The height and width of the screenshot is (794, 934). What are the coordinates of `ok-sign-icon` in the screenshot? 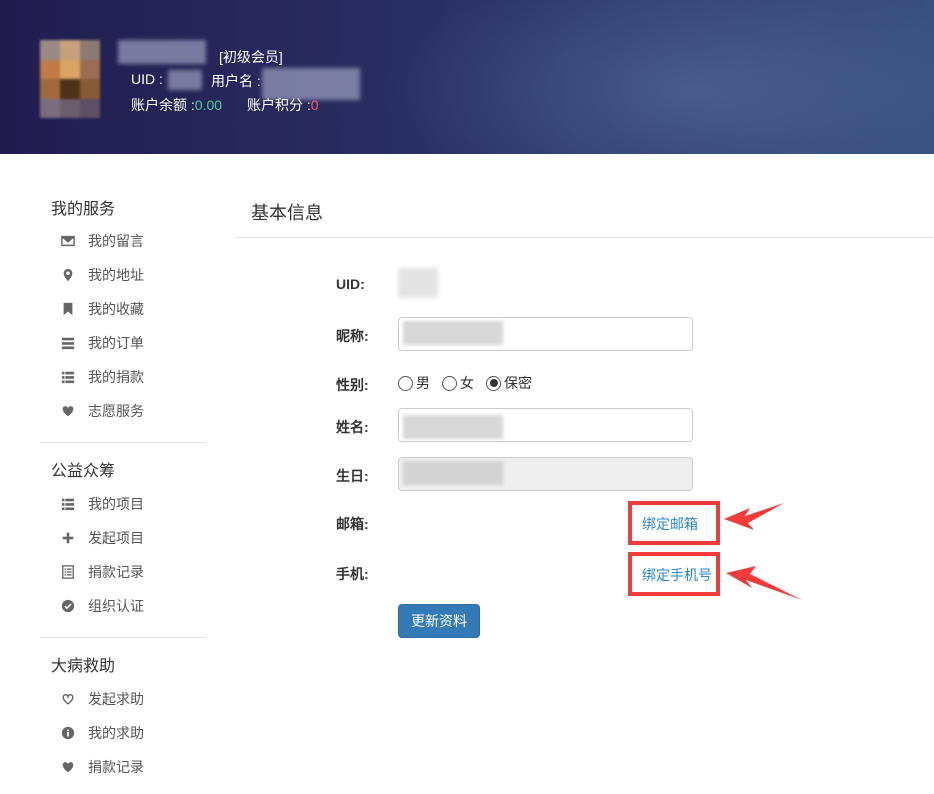 It's located at (68, 606).